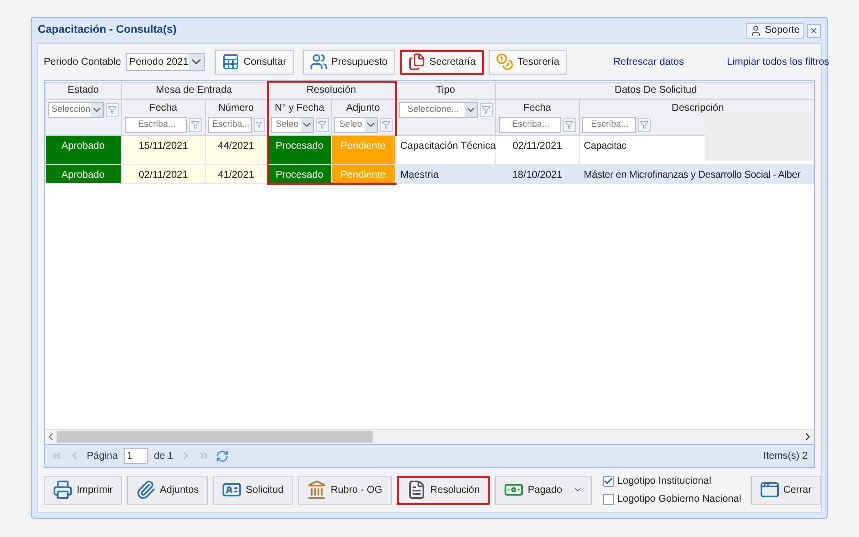 The width and height of the screenshot is (859, 537). I want to click on coins-icon, so click(505, 62).